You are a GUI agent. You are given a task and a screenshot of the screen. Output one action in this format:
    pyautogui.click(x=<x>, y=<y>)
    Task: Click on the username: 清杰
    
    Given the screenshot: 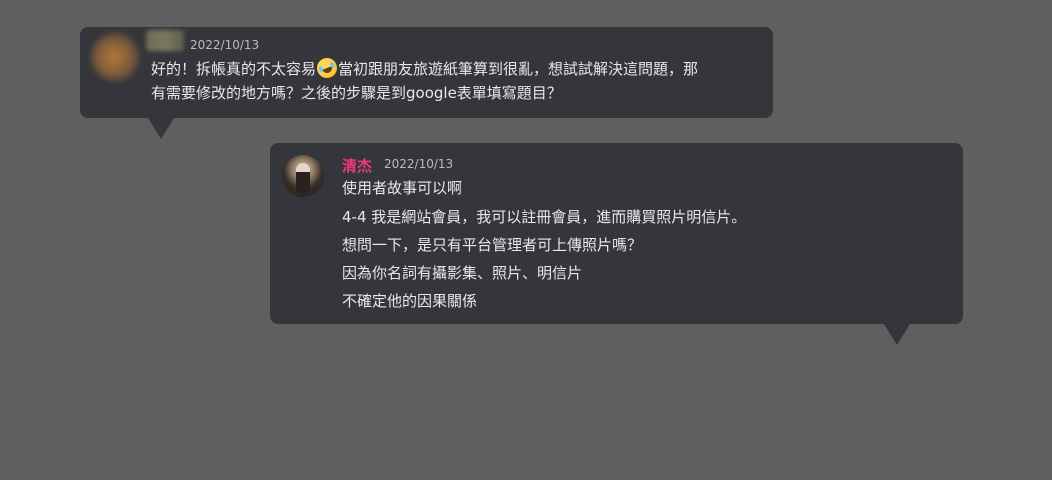 What is the action you would take?
    pyautogui.click(x=357, y=165)
    